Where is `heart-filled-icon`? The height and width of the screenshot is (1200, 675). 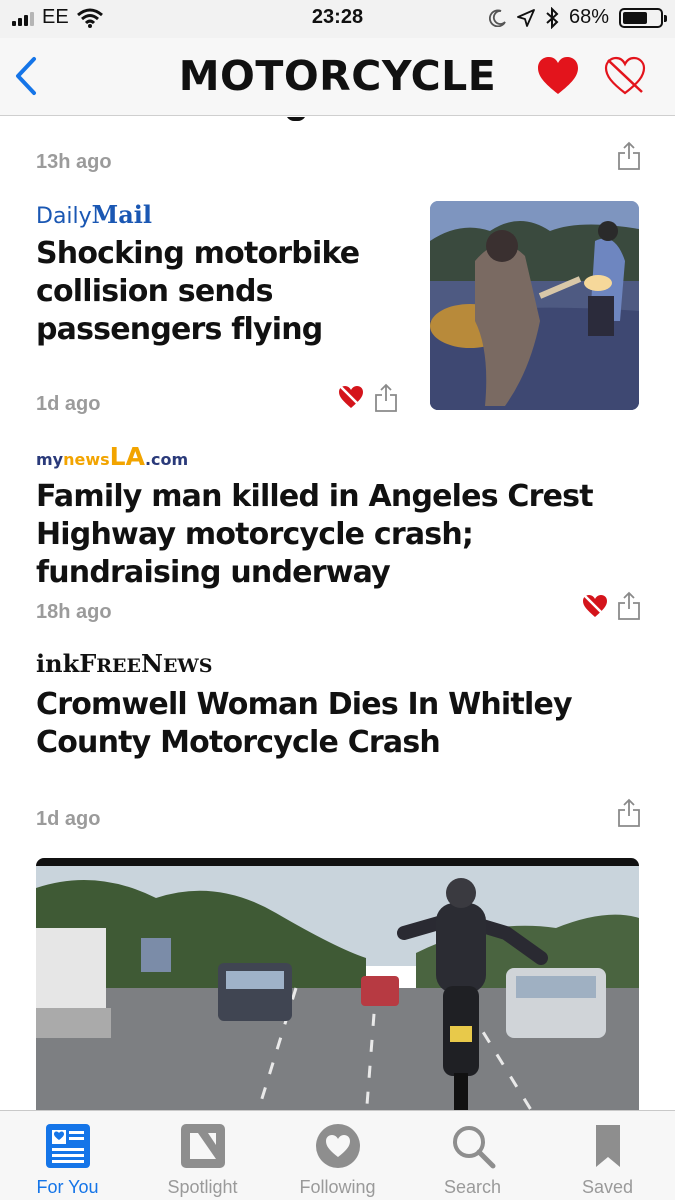
heart-filled-icon is located at coordinates (558, 75).